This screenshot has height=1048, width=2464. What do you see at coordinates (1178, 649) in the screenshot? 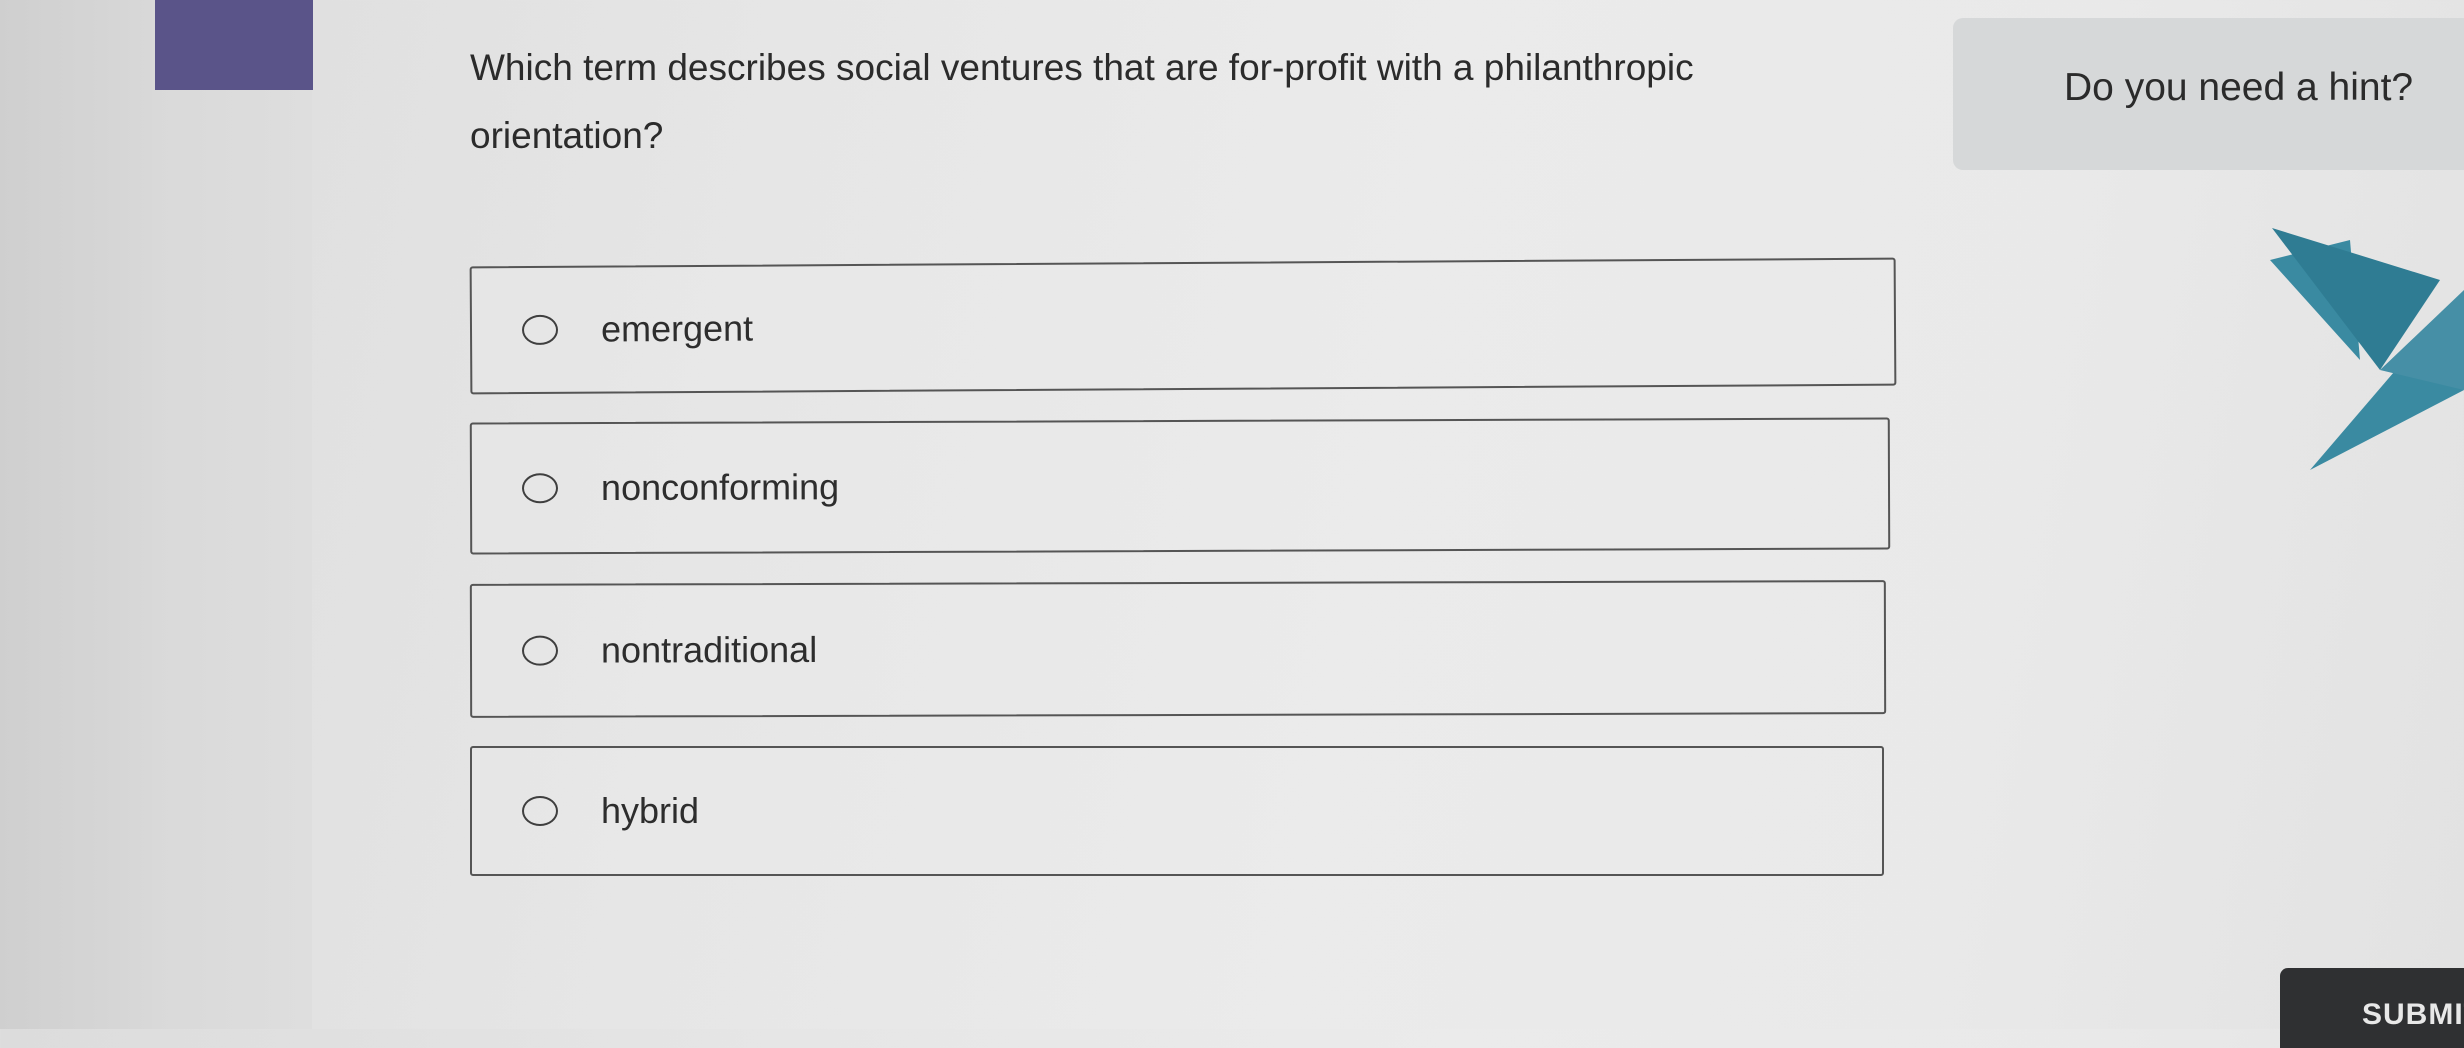
I see `answer-option-nontraditional: nontraditional` at bounding box center [1178, 649].